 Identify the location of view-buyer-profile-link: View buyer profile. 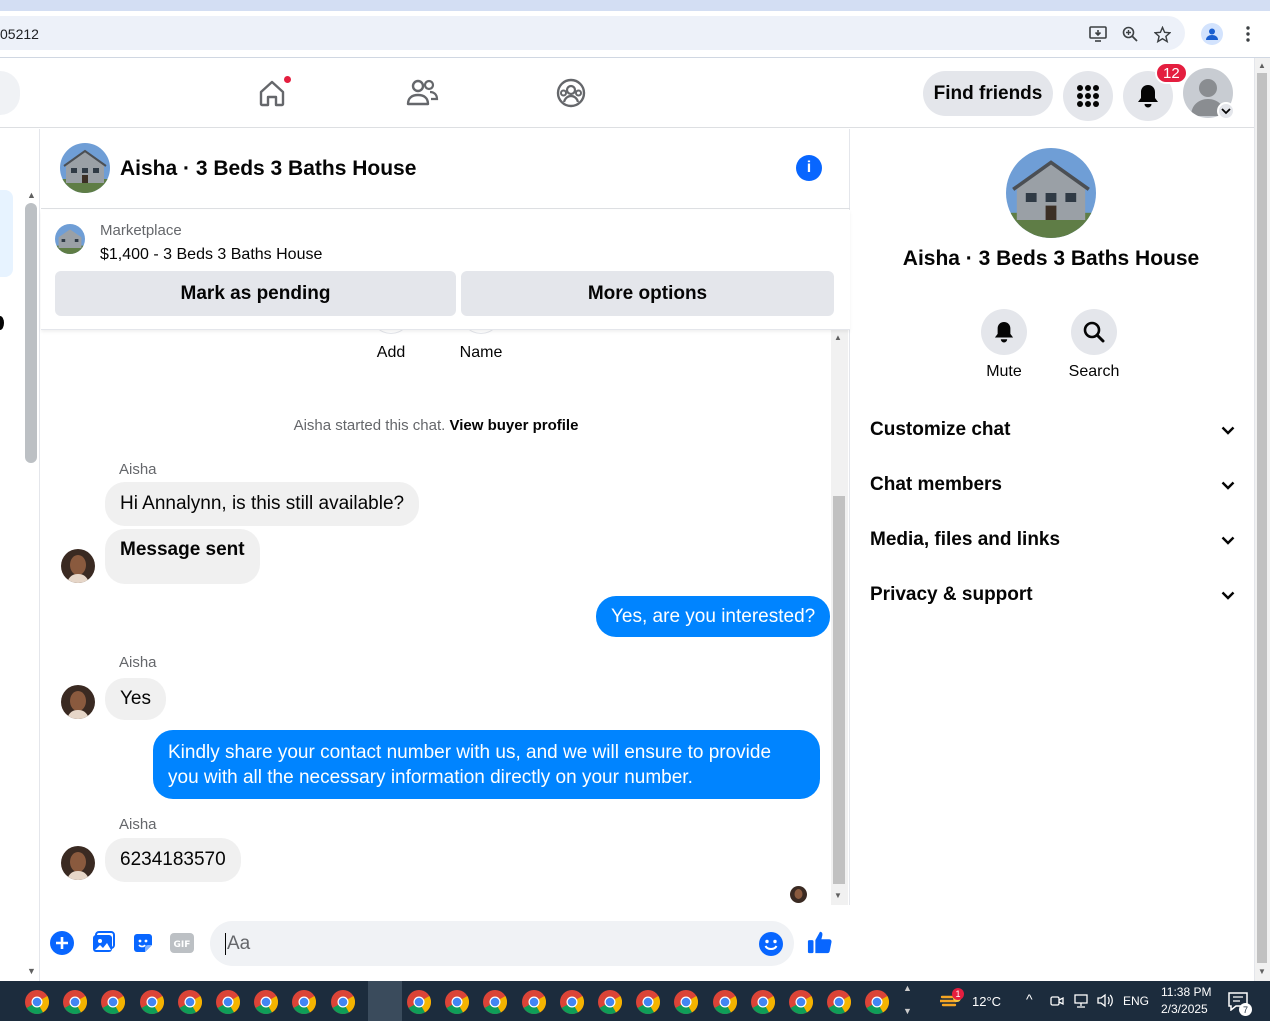
(513, 425).